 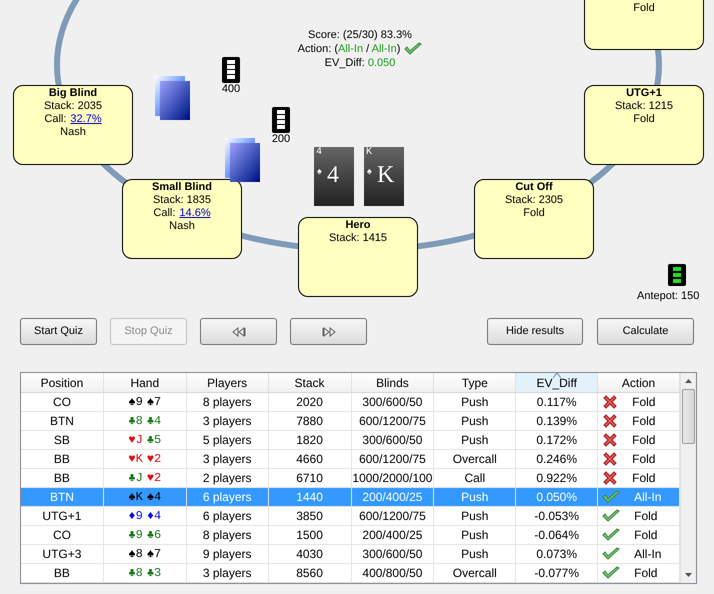 What do you see at coordinates (243, 160) in the screenshot?
I see `card-stack-icon` at bounding box center [243, 160].